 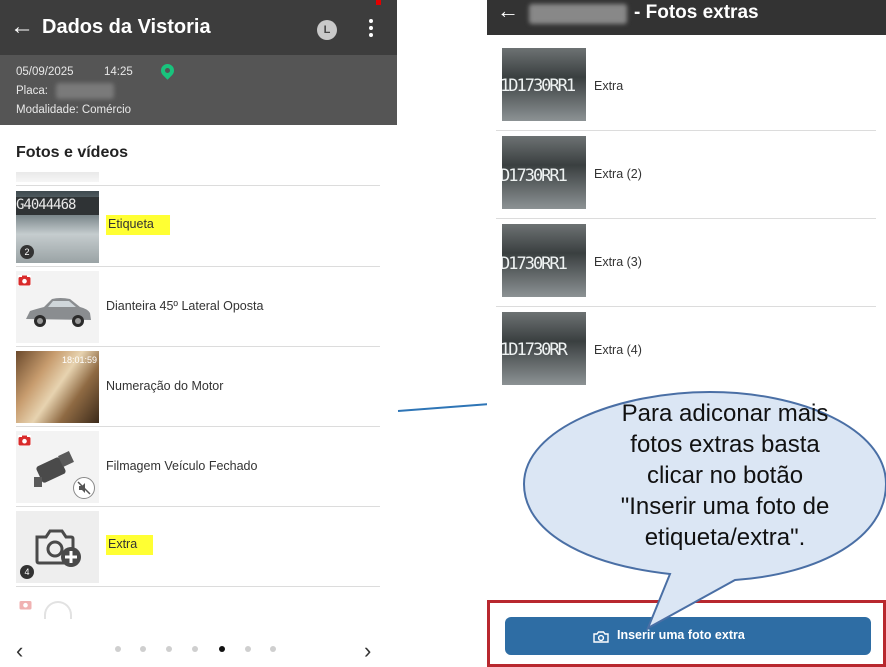 What do you see at coordinates (84, 488) in the screenshot?
I see `mute-icon` at bounding box center [84, 488].